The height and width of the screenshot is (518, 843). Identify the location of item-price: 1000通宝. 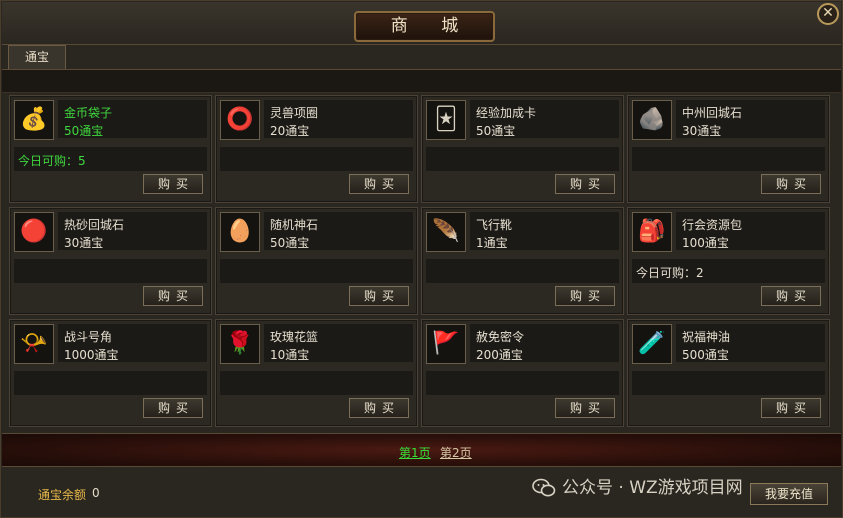
(91, 355).